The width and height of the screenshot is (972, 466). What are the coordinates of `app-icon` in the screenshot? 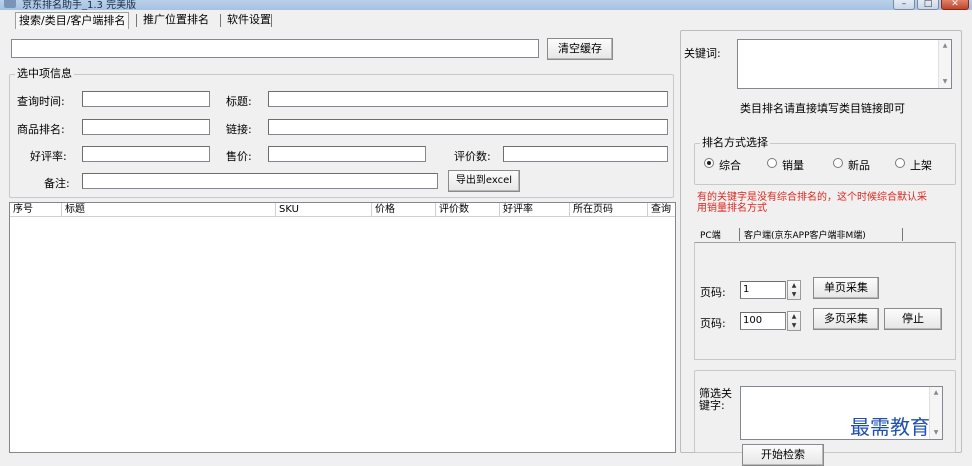 It's located at (10, 4).